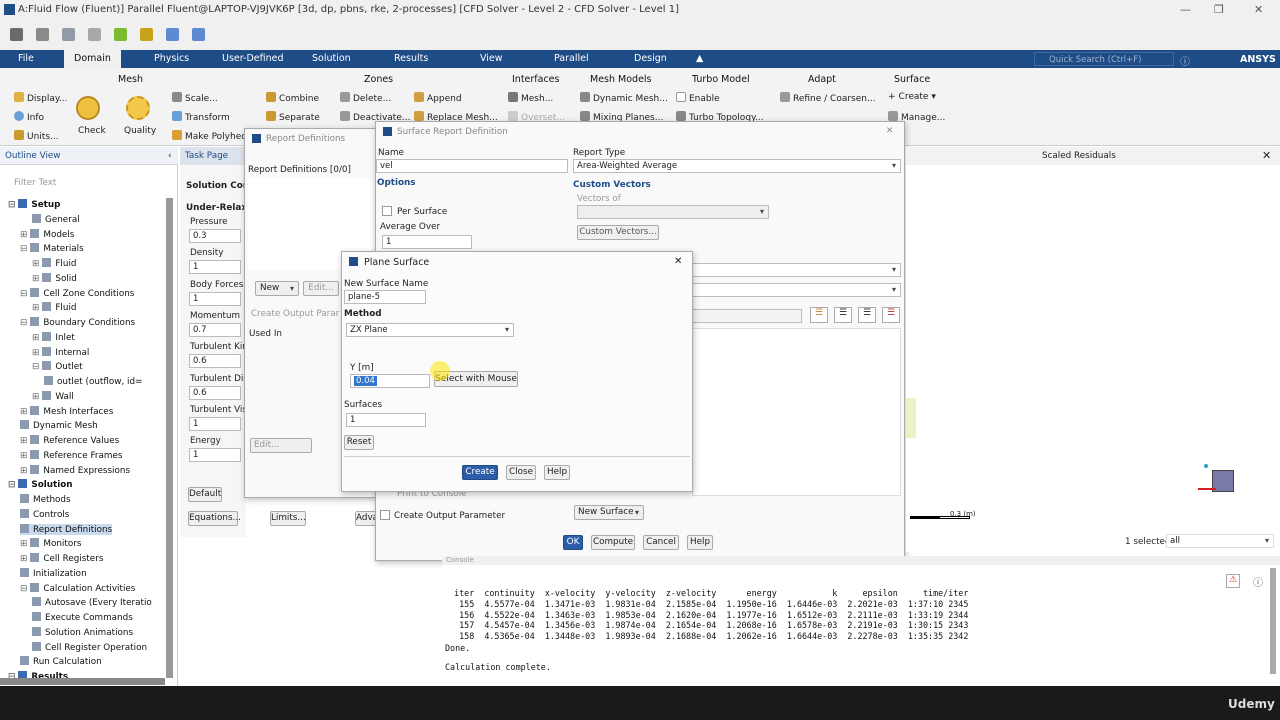  What do you see at coordinates (89, 647) in the screenshot?
I see `outline-item: Cell Register Operation` at bounding box center [89, 647].